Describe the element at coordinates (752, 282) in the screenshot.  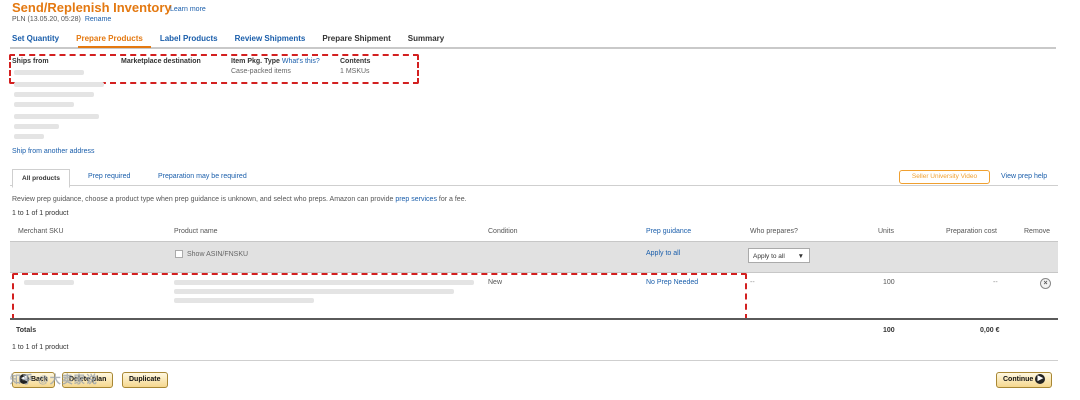
I see `who-prepares-value: --` at that location.